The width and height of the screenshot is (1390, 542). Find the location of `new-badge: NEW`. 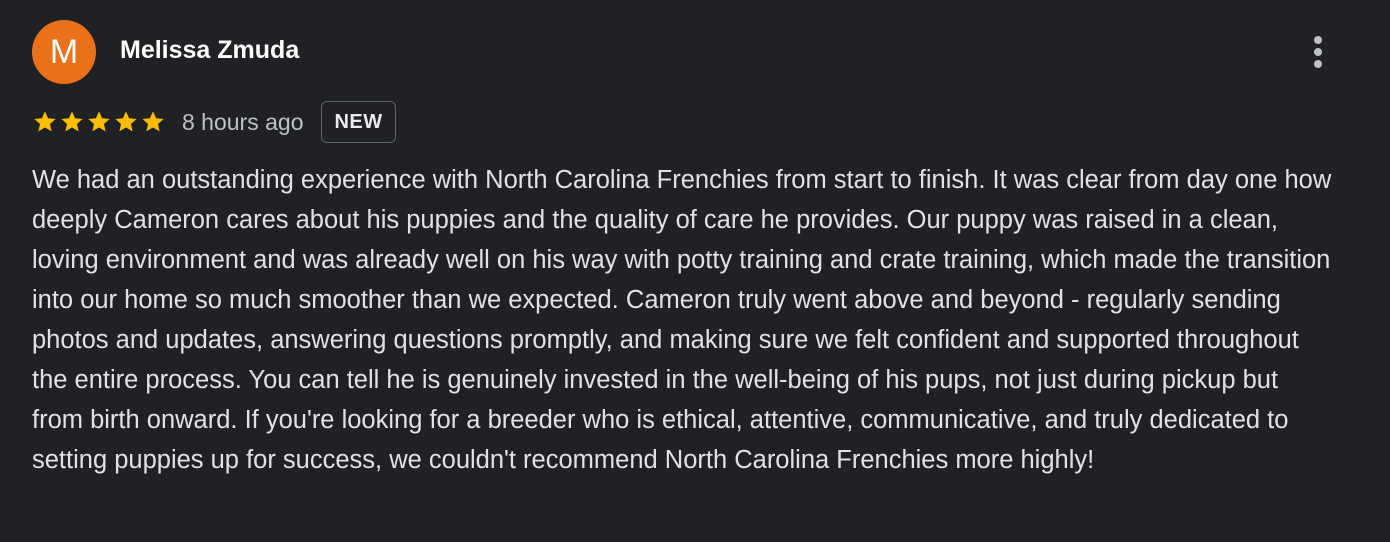

new-badge: NEW is located at coordinates (358, 122).